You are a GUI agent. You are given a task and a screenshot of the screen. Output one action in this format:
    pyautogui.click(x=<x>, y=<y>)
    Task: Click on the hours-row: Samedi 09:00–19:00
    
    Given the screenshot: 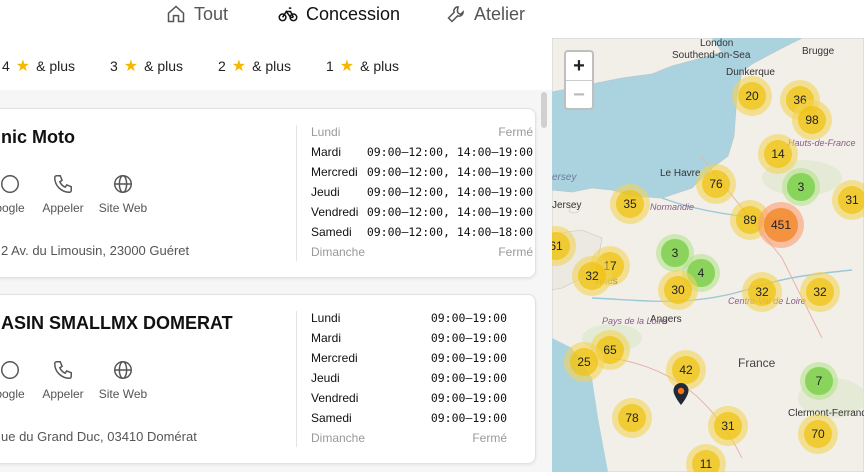 What is the action you would take?
    pyautogui.click(x=409, y=418)
    